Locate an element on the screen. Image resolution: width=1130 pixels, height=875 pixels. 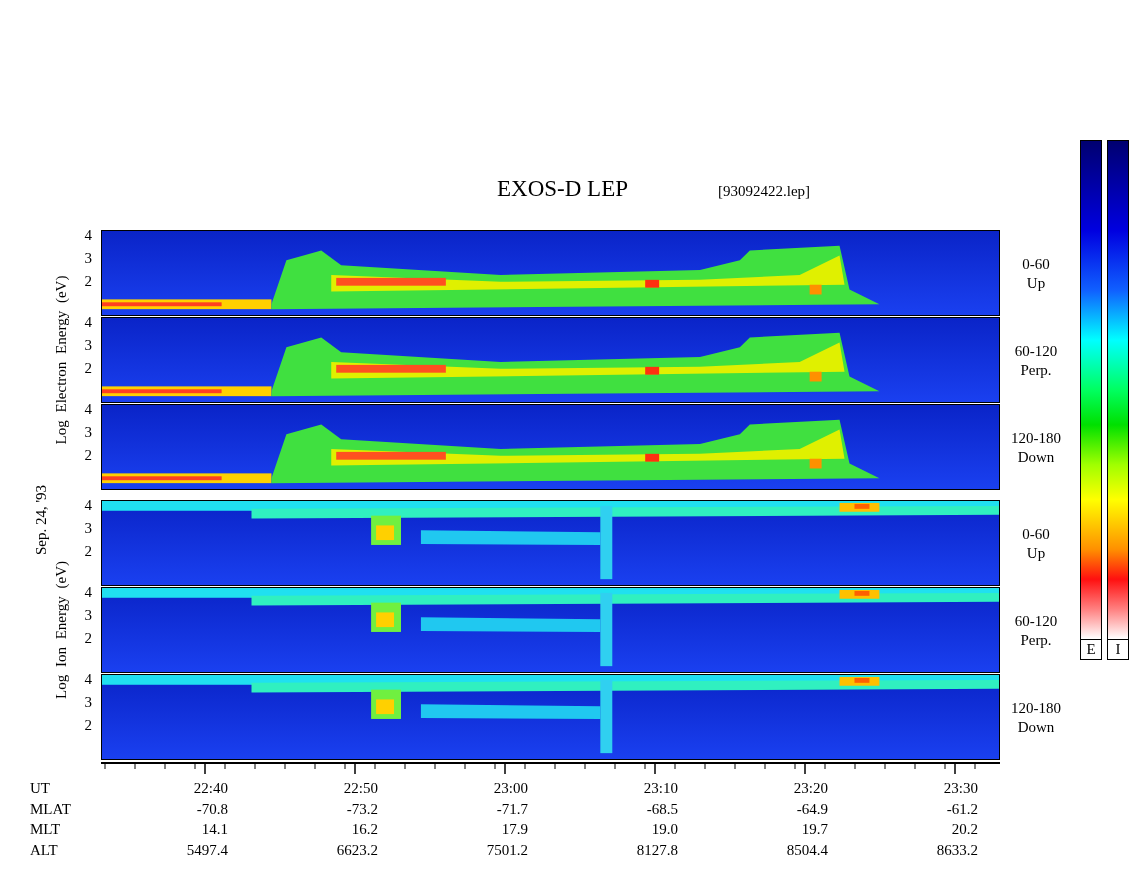
color-scale-label: E is located at coordinates (1091, 650).